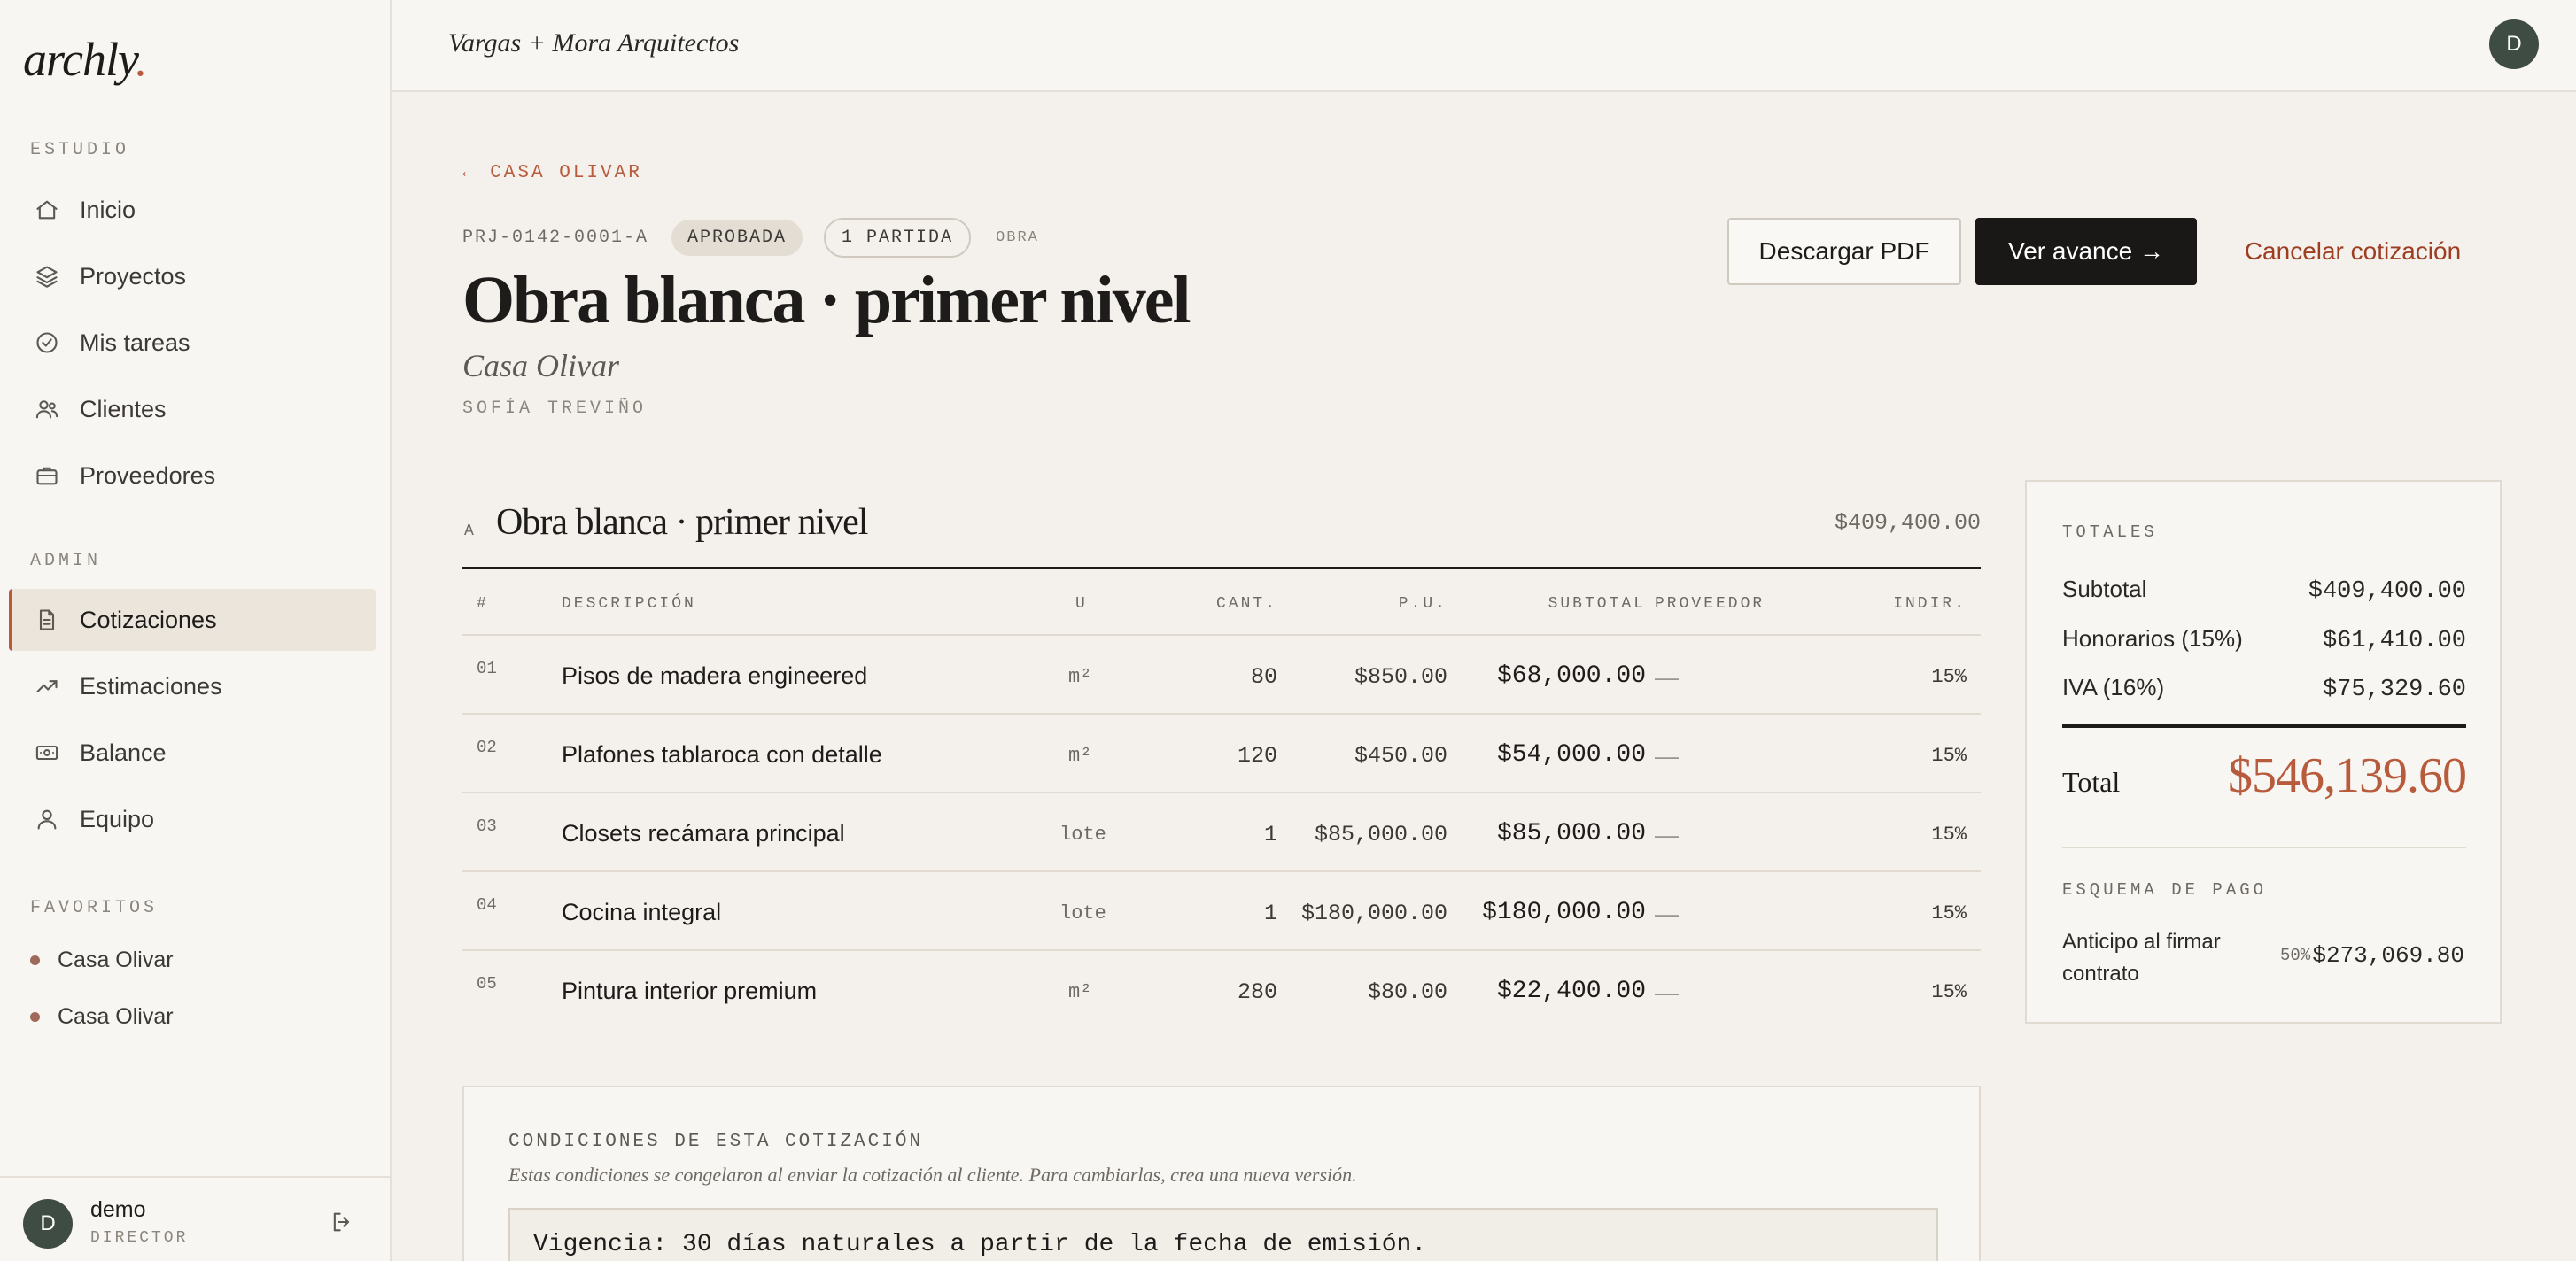 This screenshot has height=1261, width=2576. I want to click on row-number: 02, so click(487, 747).